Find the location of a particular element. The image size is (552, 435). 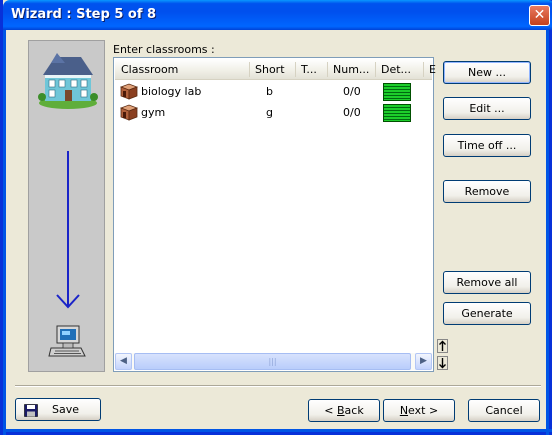

classrooms-label: Enter classrooms : is located at coordinates (164, 49).